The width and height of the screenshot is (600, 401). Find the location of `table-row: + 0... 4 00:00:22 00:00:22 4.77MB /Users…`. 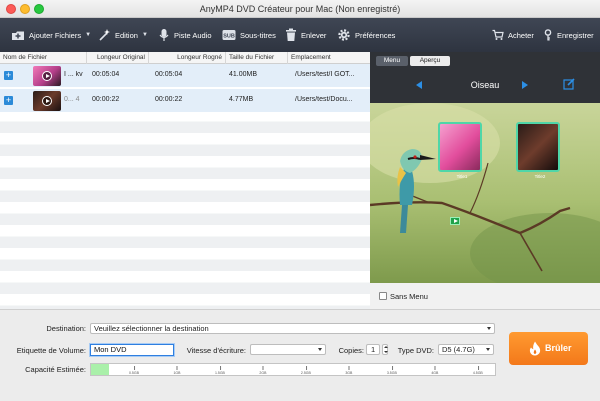

table-row: + 0... 4 00:00:22 00:00:22 4.77MB /Users… is located at coordinates (185, 101).